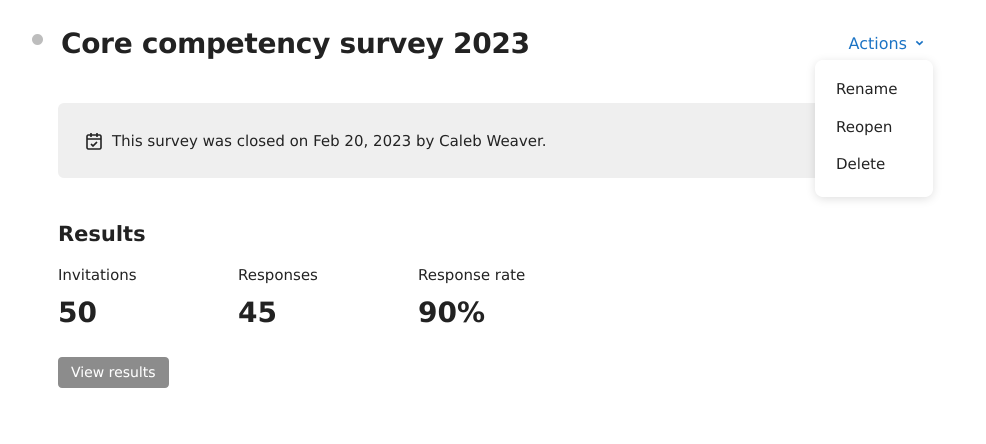 This screenshot has width=986, height=444. I want to click on calendar-check-icon, so click(94, 140).